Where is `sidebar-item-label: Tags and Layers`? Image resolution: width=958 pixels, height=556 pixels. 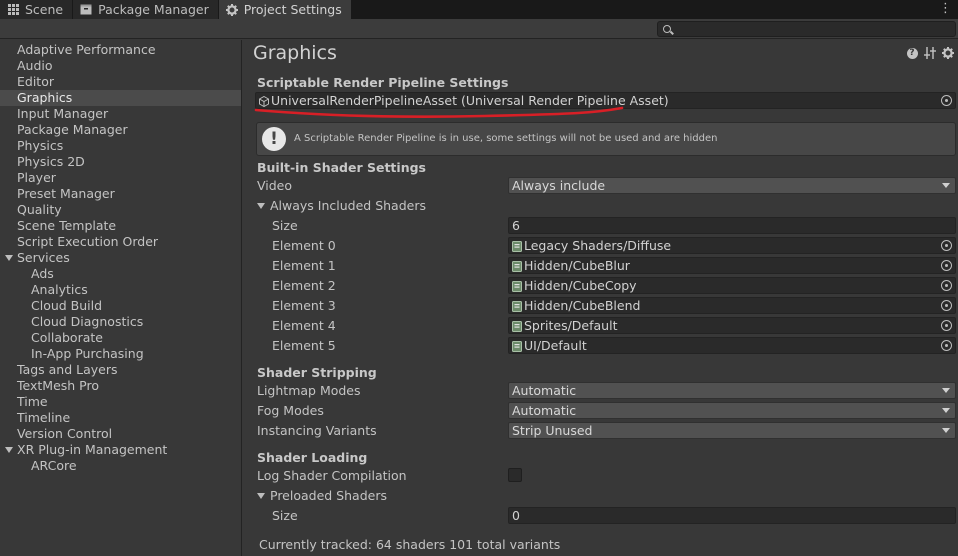
sidebar-item-label: Tags and Layers is located at coordinates (67, 369).